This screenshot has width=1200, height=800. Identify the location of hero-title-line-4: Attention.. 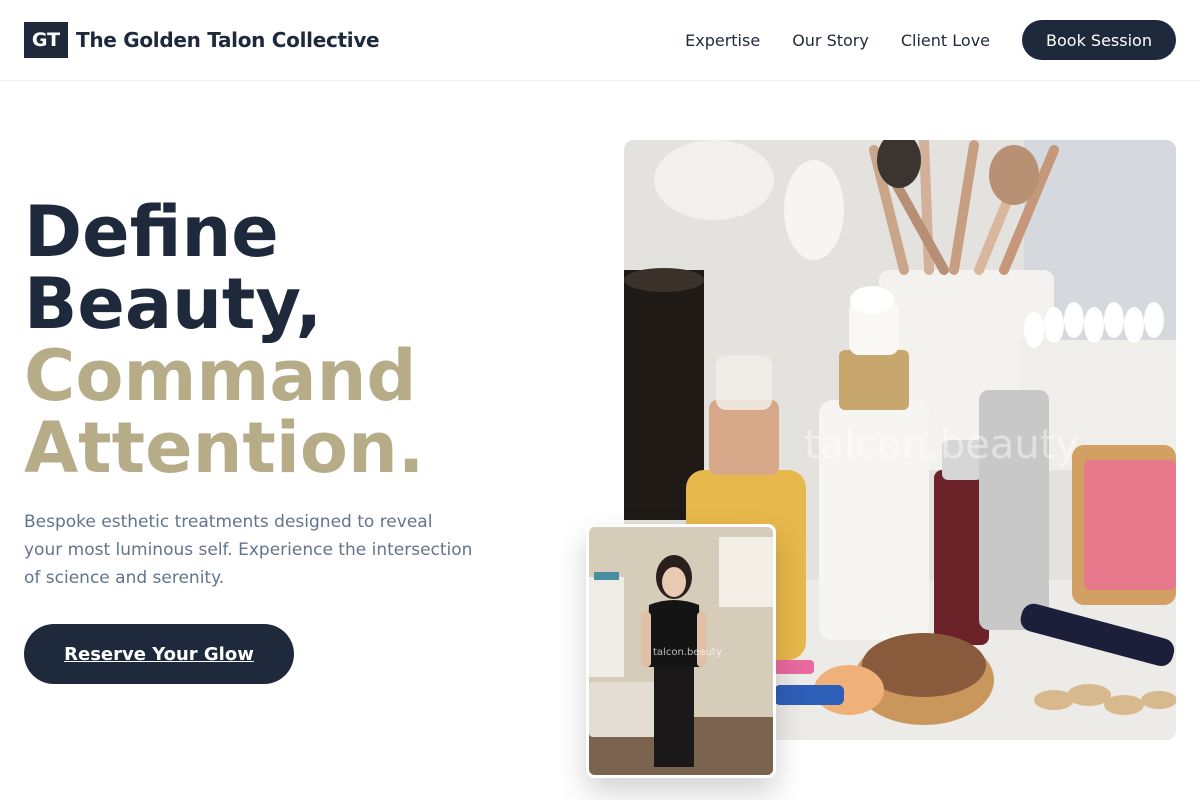
(224, 448).